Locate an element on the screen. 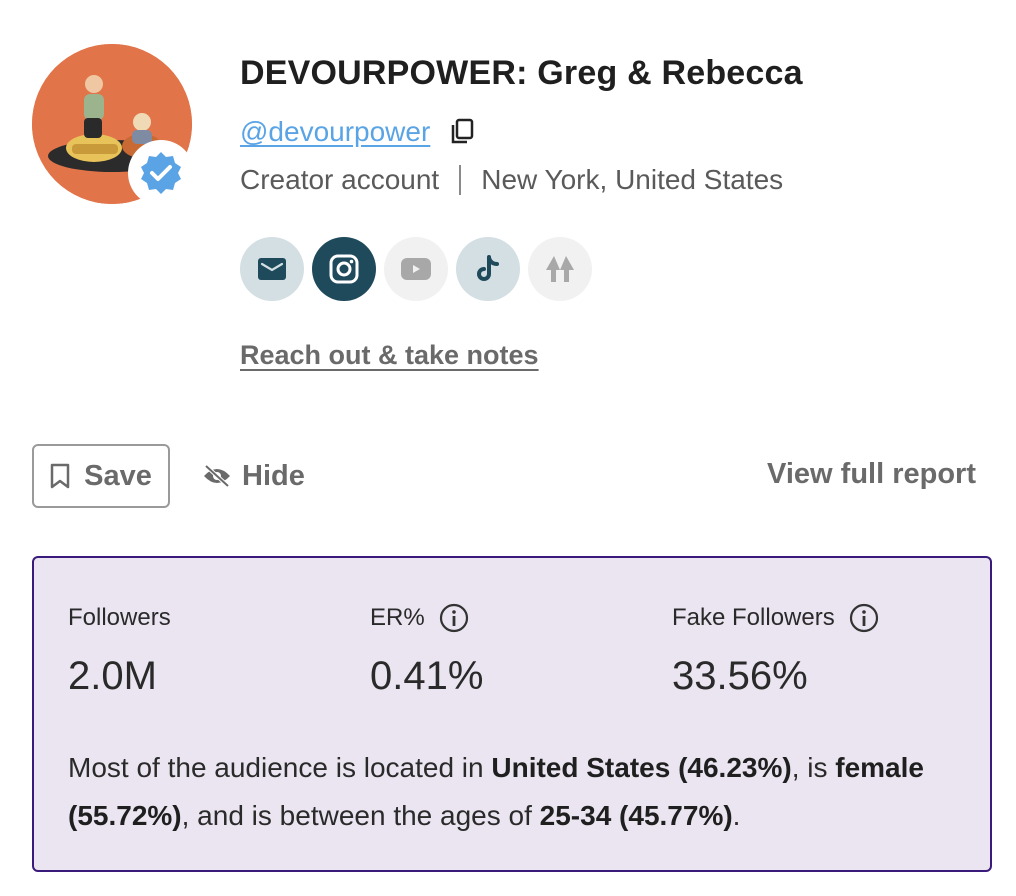  verified-badge is located at coordinates (161, 173).